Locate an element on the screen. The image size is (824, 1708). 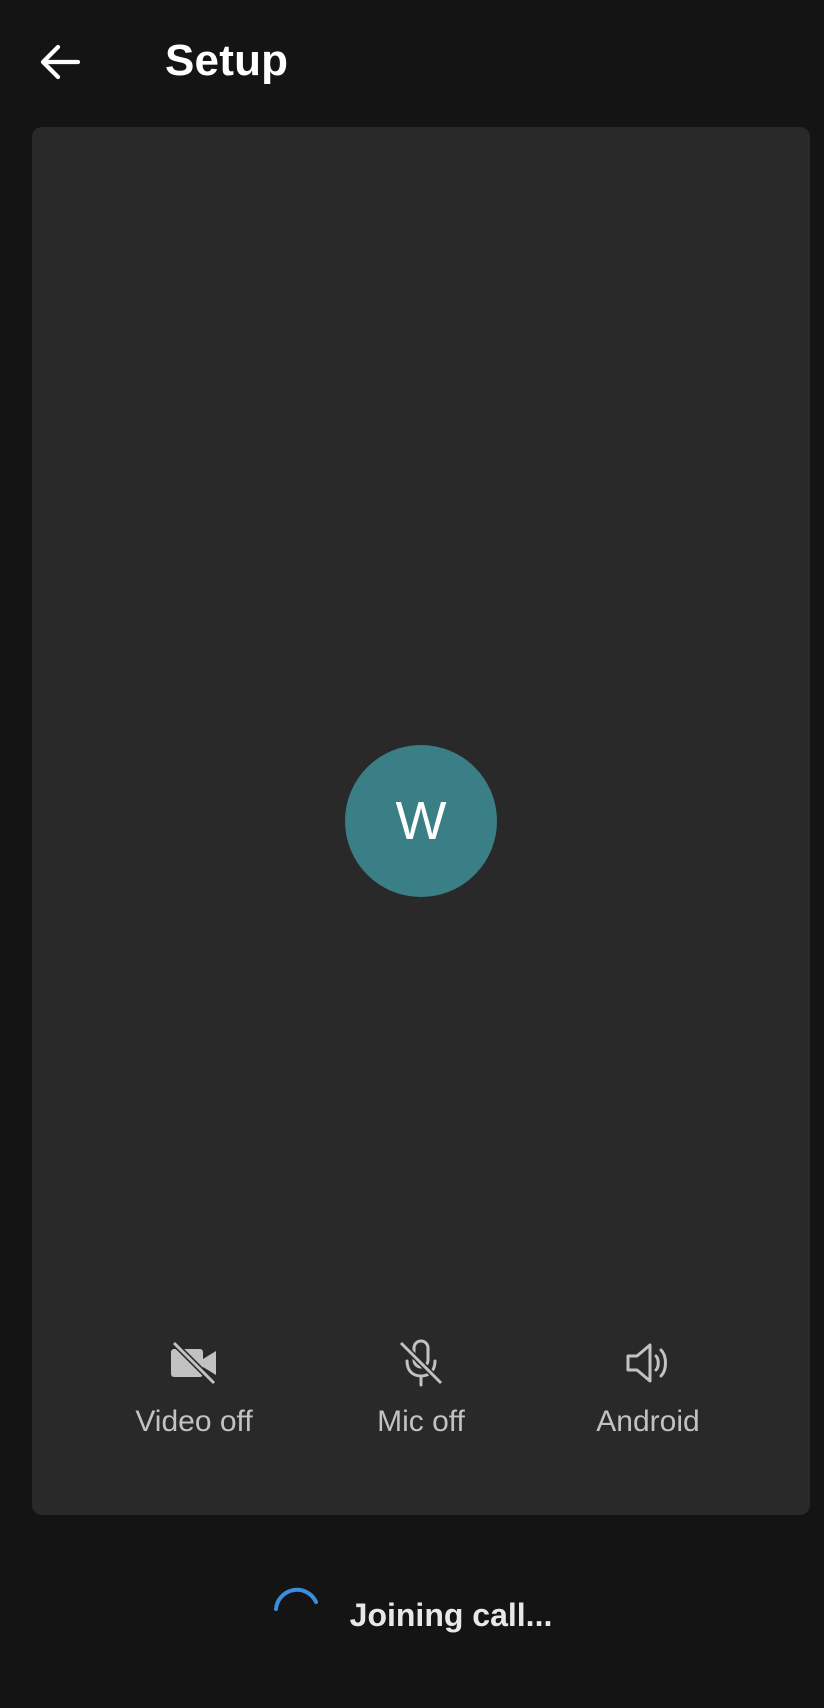
video-toggle-label: Video off is located at coordinates (194, 1421).